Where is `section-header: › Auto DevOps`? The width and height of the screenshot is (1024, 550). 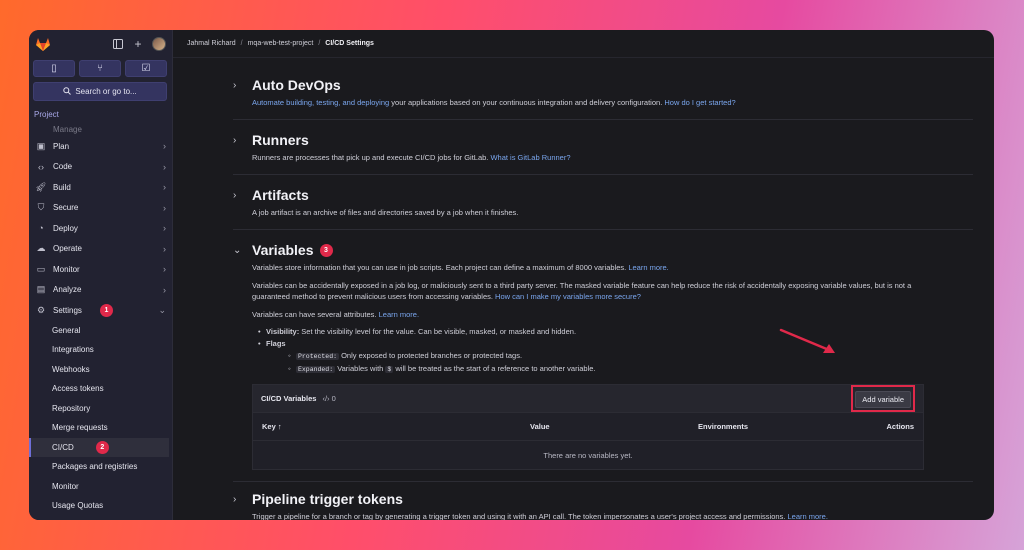 section-header: › Auto DevOps is located at coordinates (578, 85).